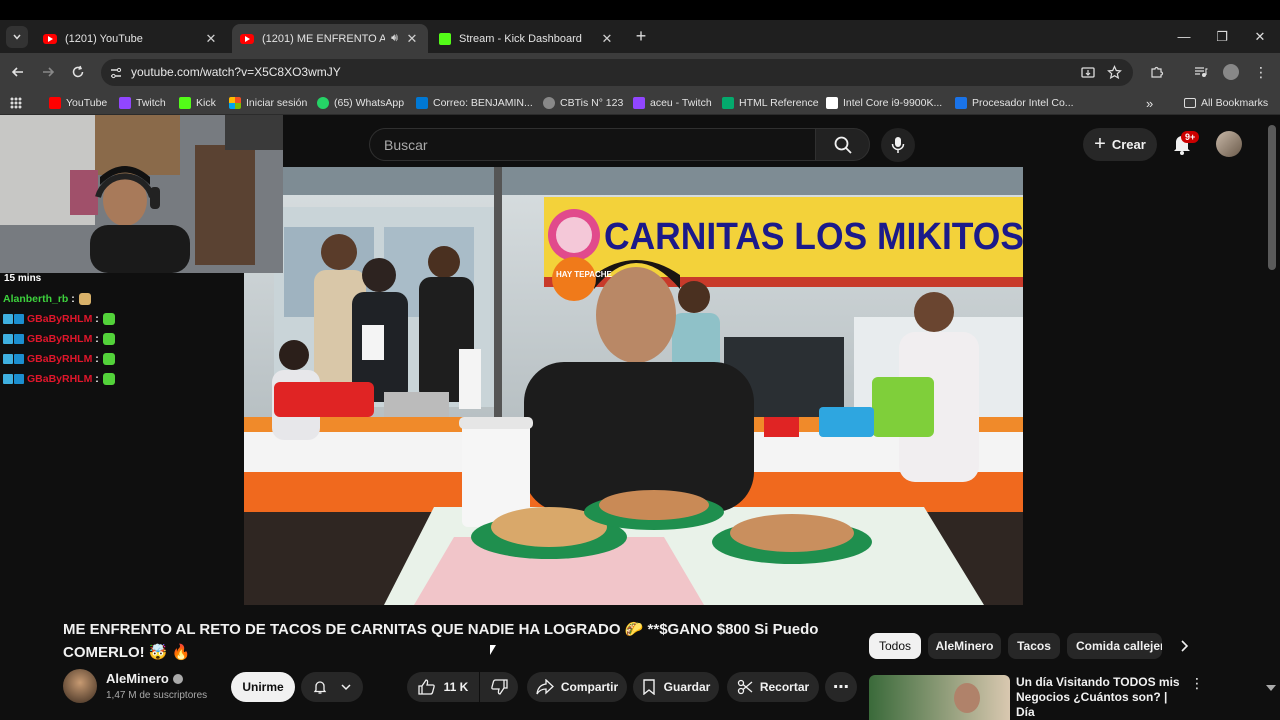 Image resolution: width=1280 pixels, height=720 pixels. I want to click on notification-count-badge: 9+, so click(1190, 137).